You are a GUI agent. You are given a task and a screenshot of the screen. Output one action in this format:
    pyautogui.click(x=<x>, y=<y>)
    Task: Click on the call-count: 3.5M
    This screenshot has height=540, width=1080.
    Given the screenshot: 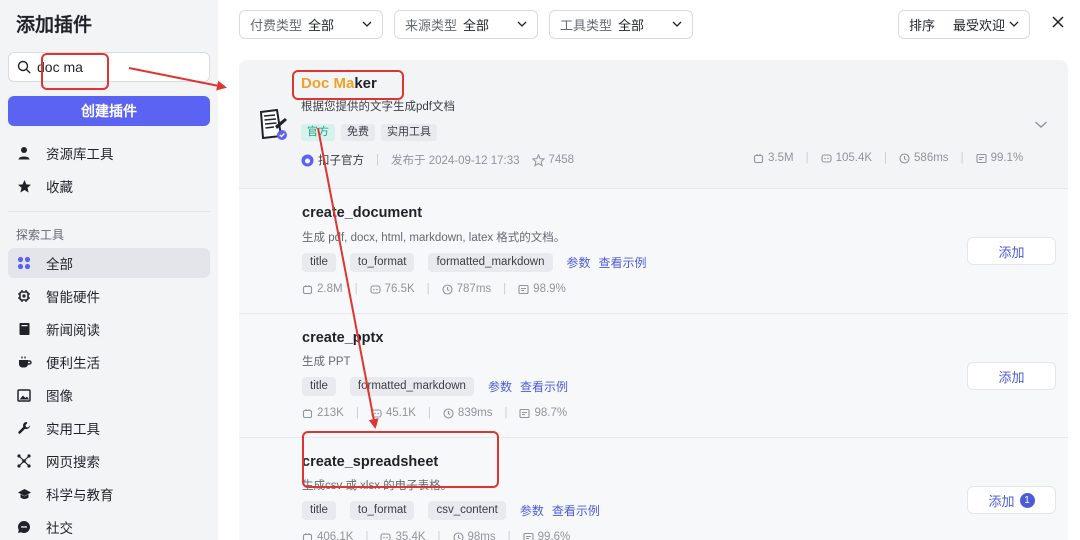 What is the action you would take?
    pyautogui.click(x=773, y=158)
    